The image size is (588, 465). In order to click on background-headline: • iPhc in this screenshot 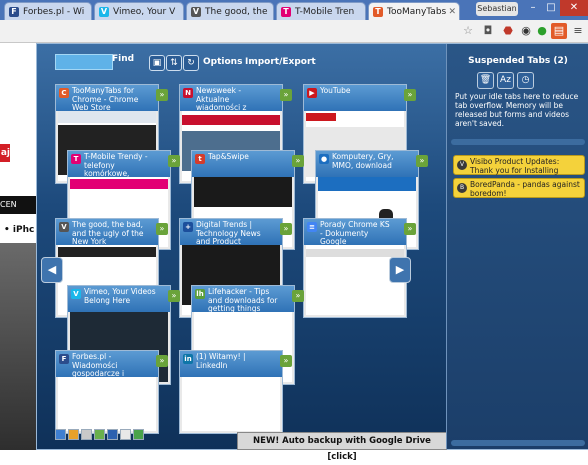, I will do `click(19, 230)`.